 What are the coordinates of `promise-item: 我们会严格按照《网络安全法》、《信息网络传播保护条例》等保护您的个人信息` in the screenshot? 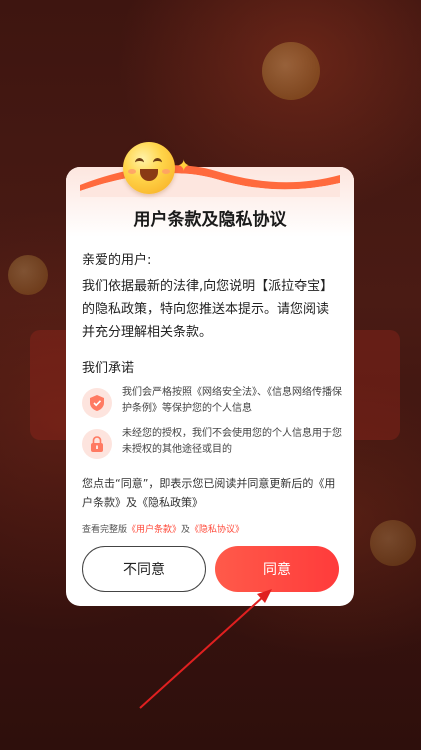 It's located at (212, 403).